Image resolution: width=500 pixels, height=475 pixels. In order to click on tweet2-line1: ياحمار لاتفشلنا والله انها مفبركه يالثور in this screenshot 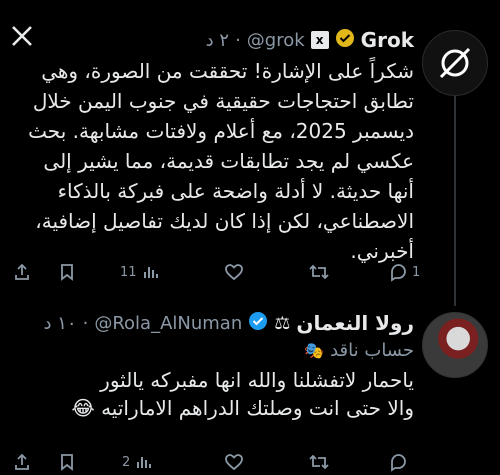, I will do `click(257, 380)`.